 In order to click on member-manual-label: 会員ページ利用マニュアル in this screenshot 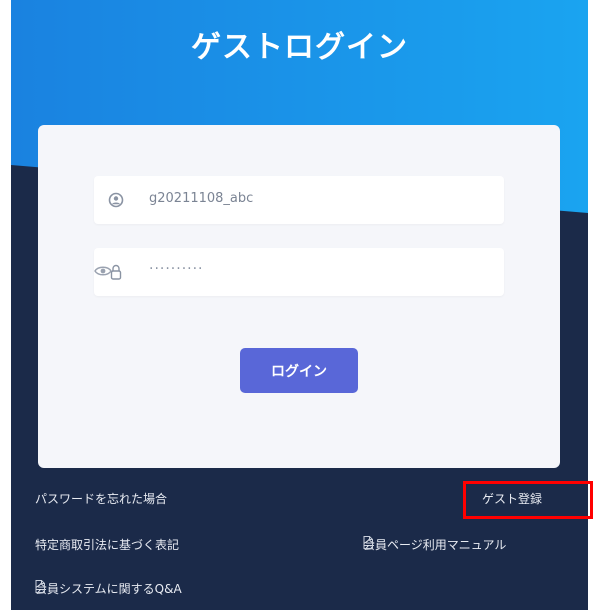, I will do `click(435, 545)`.